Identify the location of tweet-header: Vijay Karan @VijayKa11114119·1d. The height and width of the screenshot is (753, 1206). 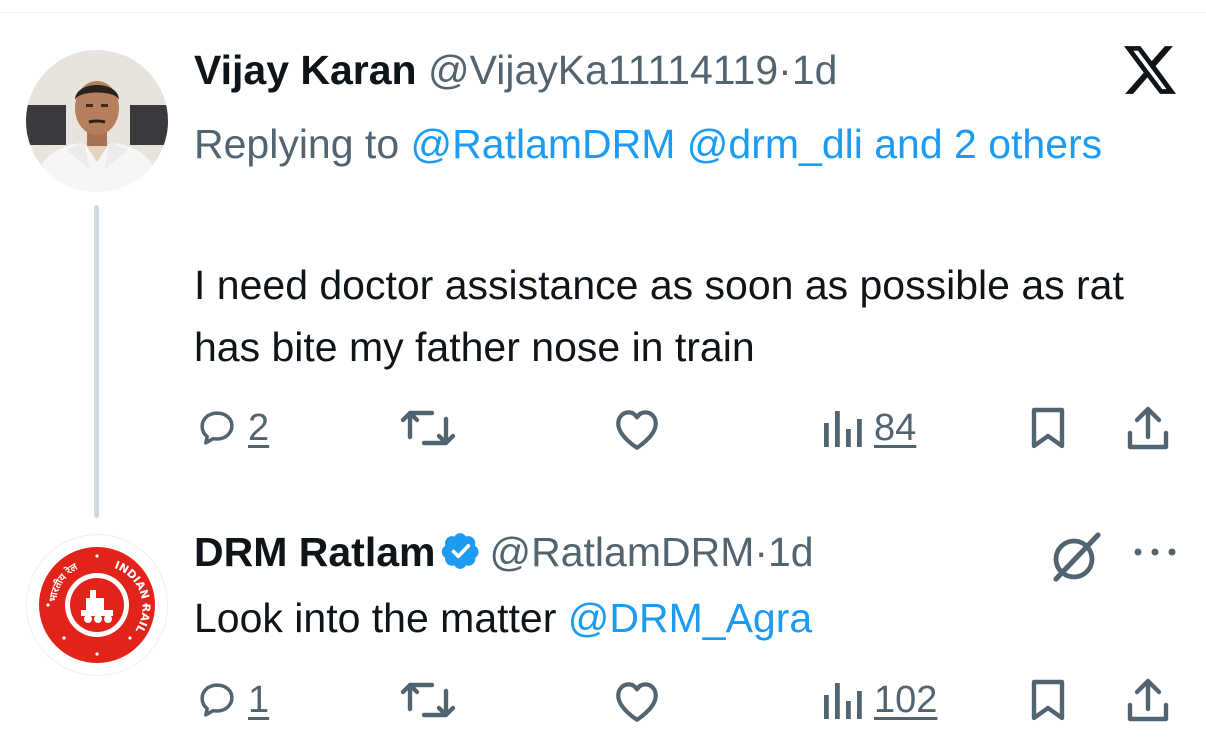
(515, 70).